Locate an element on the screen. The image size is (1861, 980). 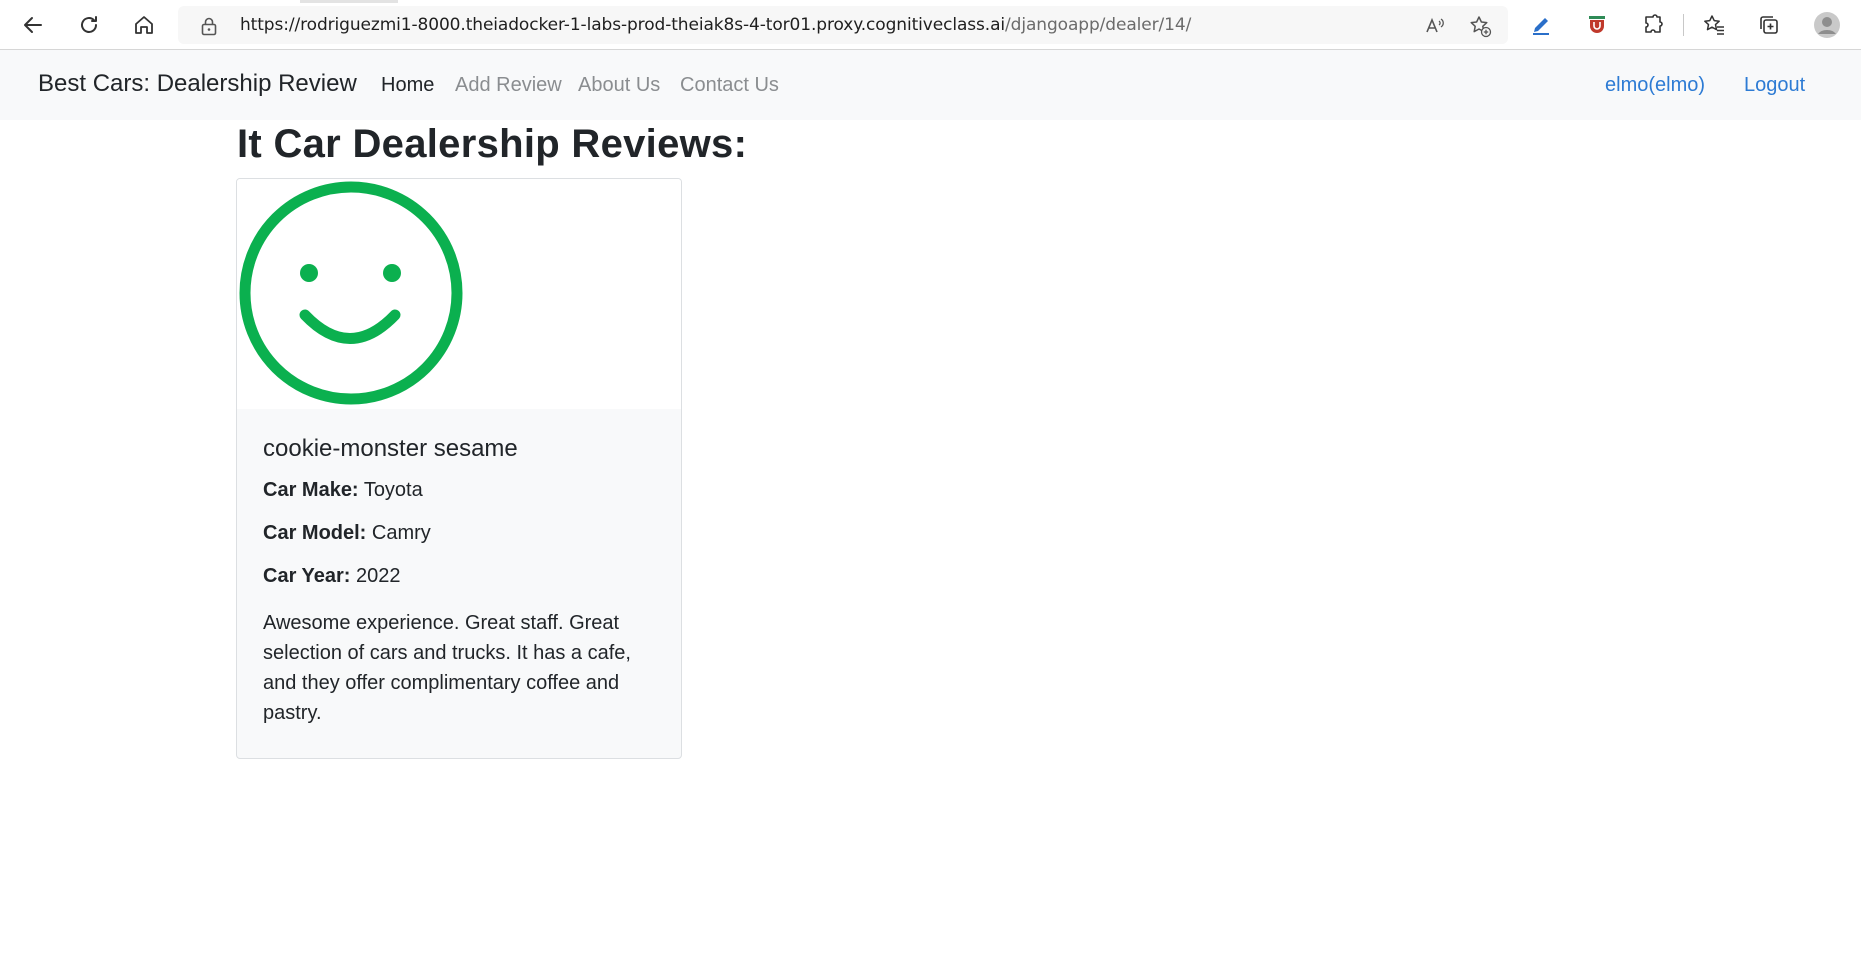
car-model-label: Car Model: is located at coordinates (315, 533).